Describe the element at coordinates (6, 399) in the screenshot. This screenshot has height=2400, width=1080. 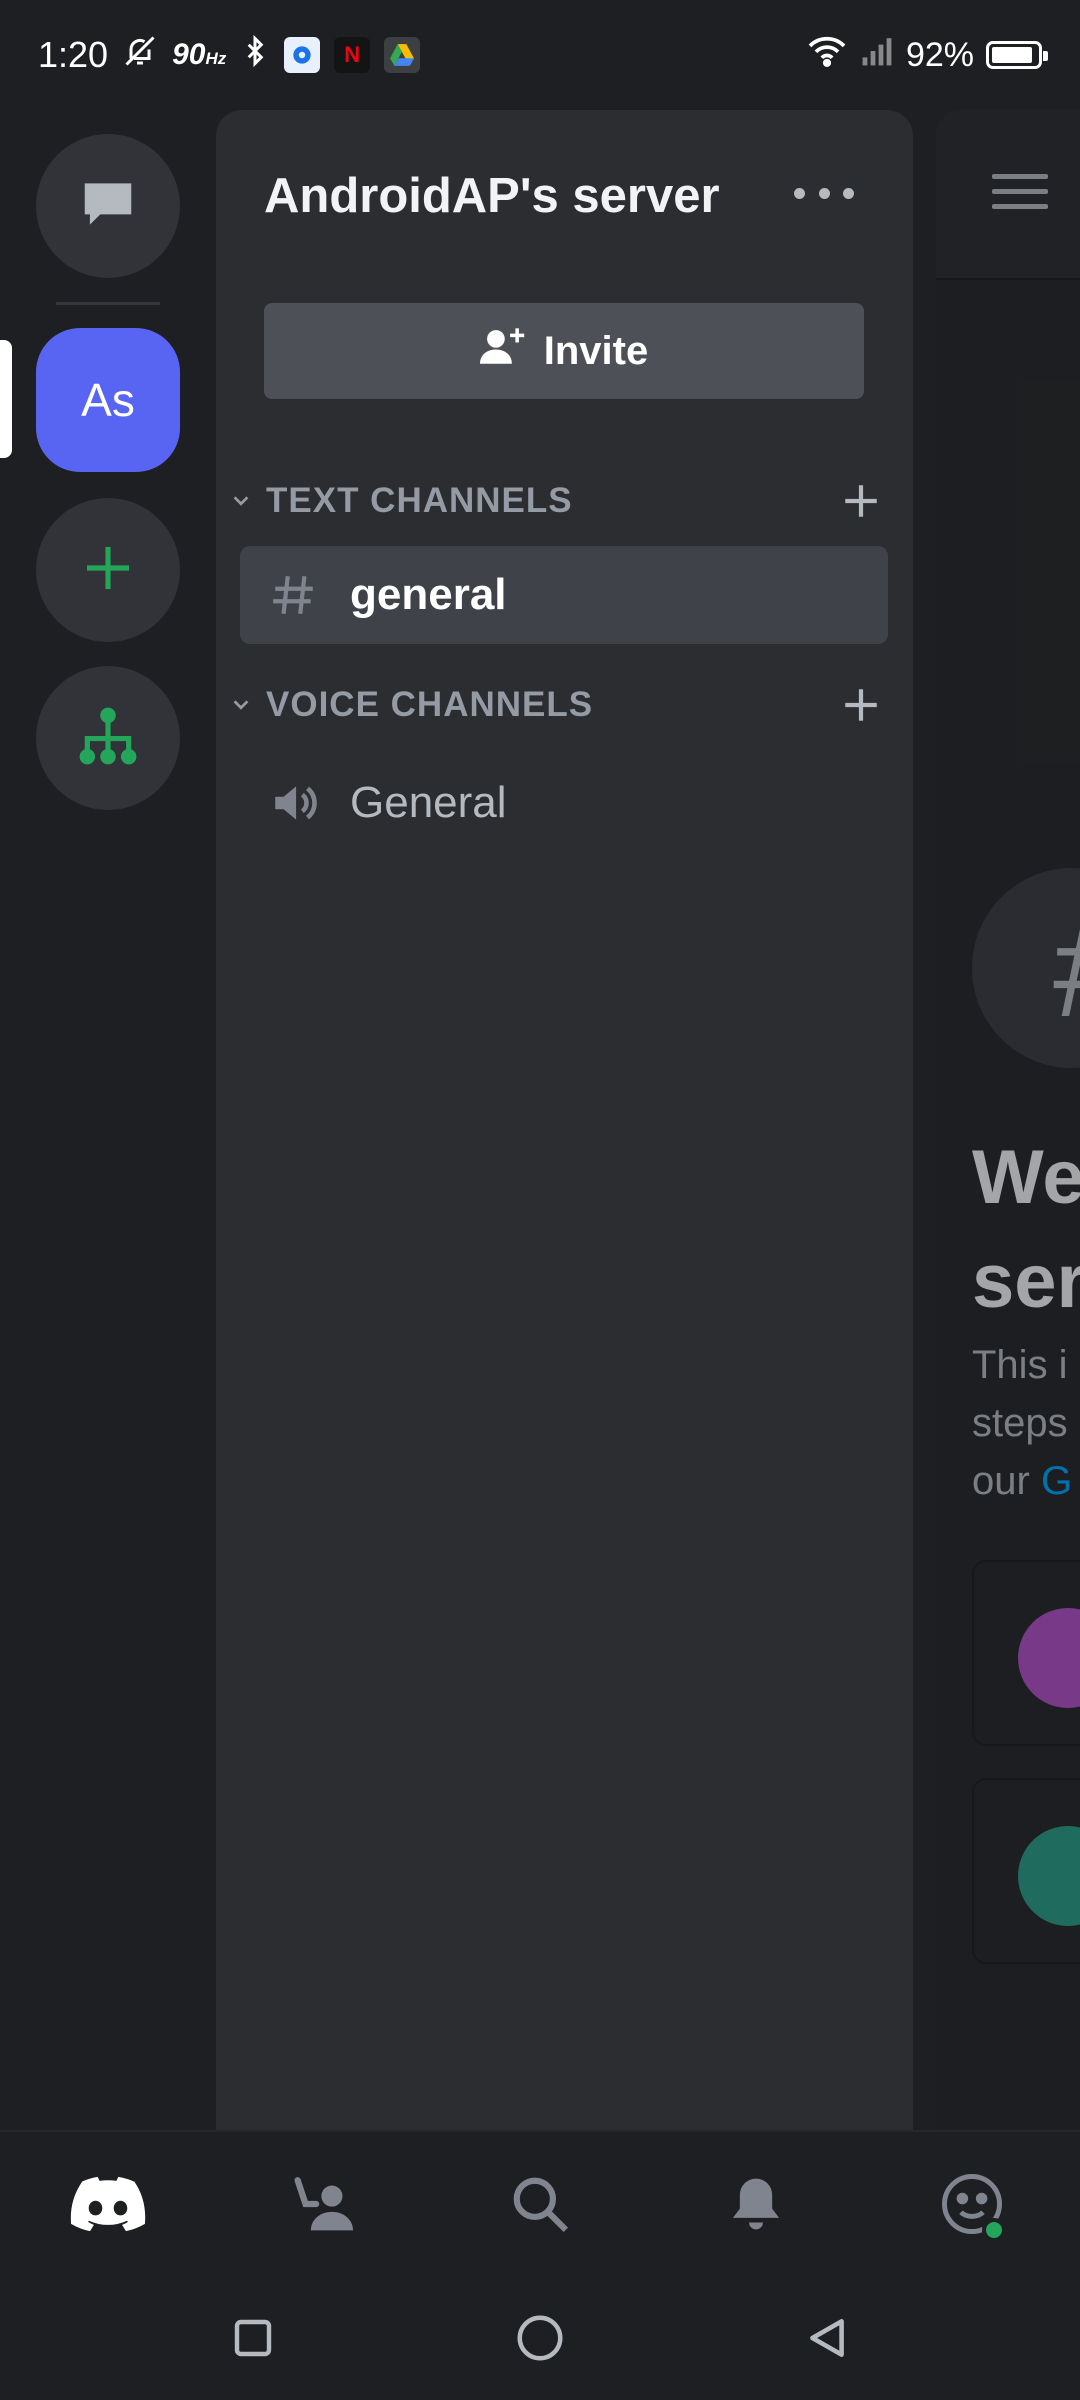
I see `selected-server-indicator` at that location.